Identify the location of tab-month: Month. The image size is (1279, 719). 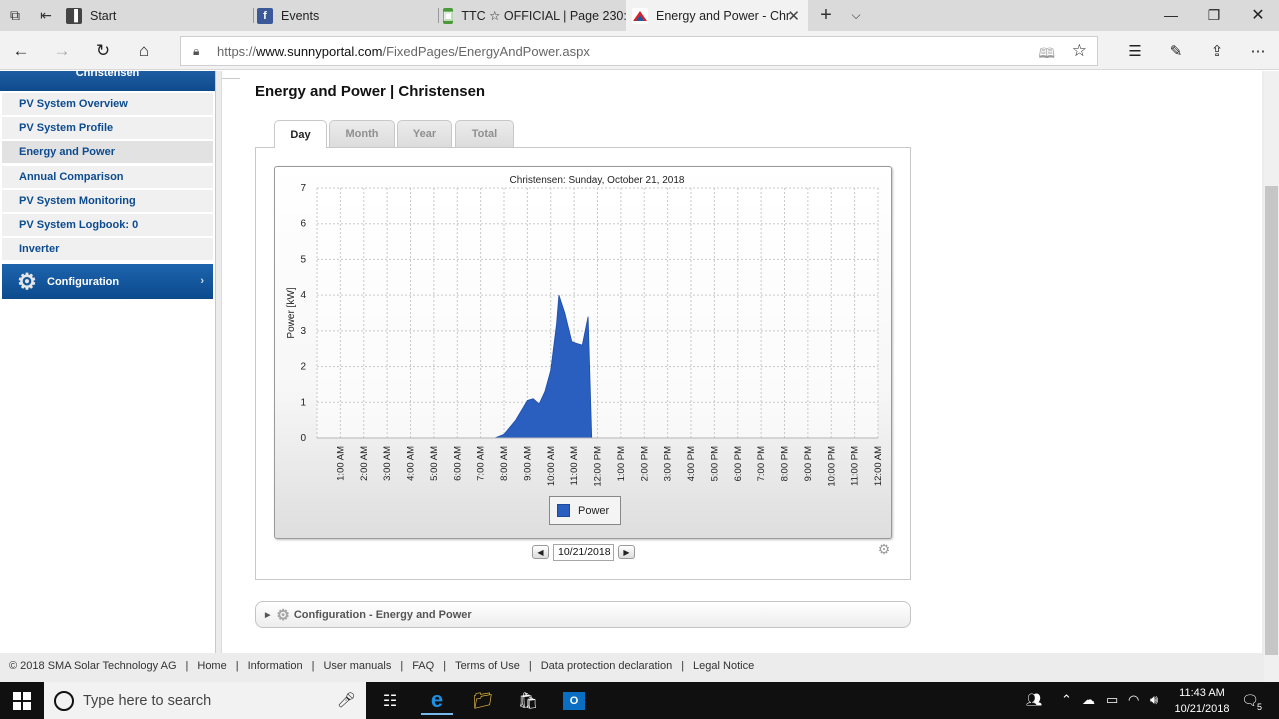
(362, 133).